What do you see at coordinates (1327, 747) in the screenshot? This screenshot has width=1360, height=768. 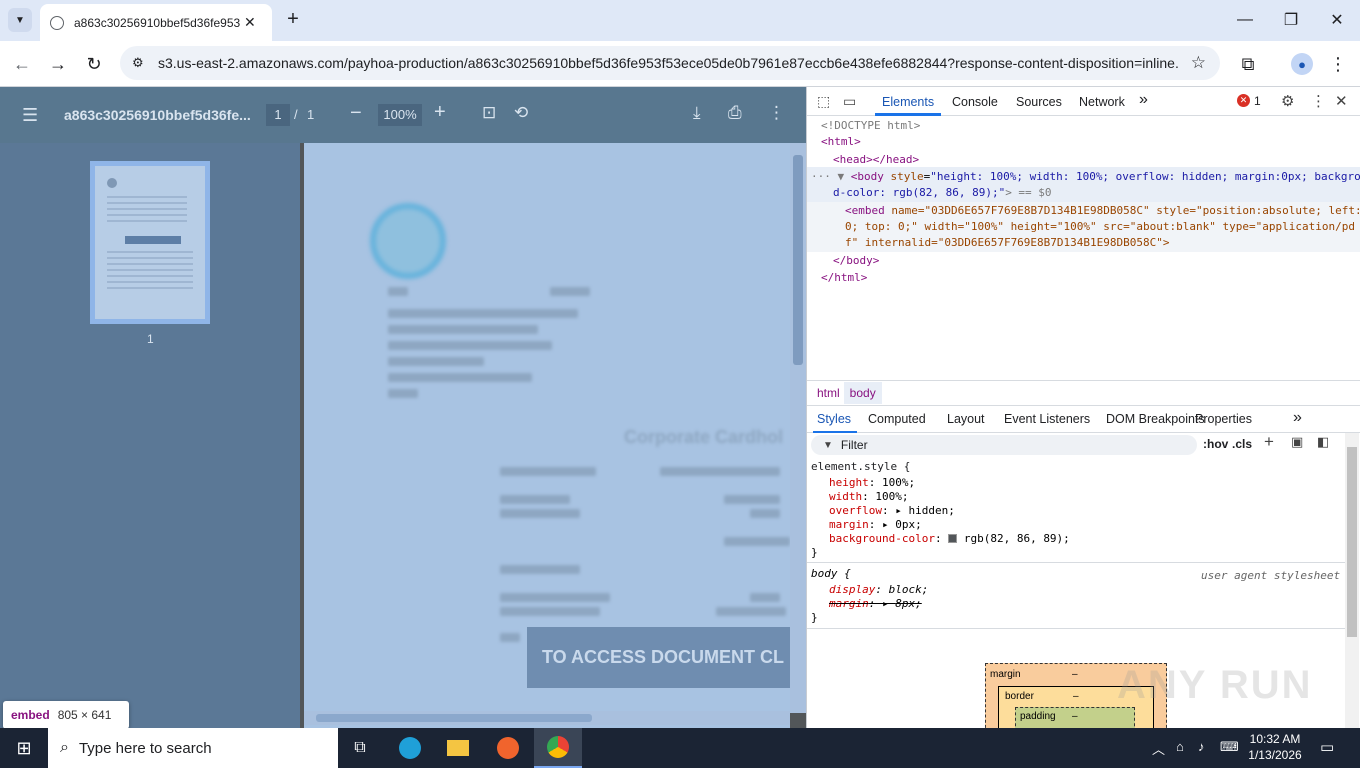 I see `notification-icon: ▭` at bounding box center [1327, 747].